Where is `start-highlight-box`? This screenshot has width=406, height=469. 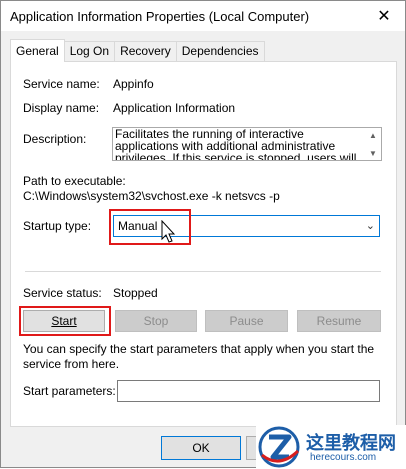 start-highlight-box is located at coordinates (65, 321).